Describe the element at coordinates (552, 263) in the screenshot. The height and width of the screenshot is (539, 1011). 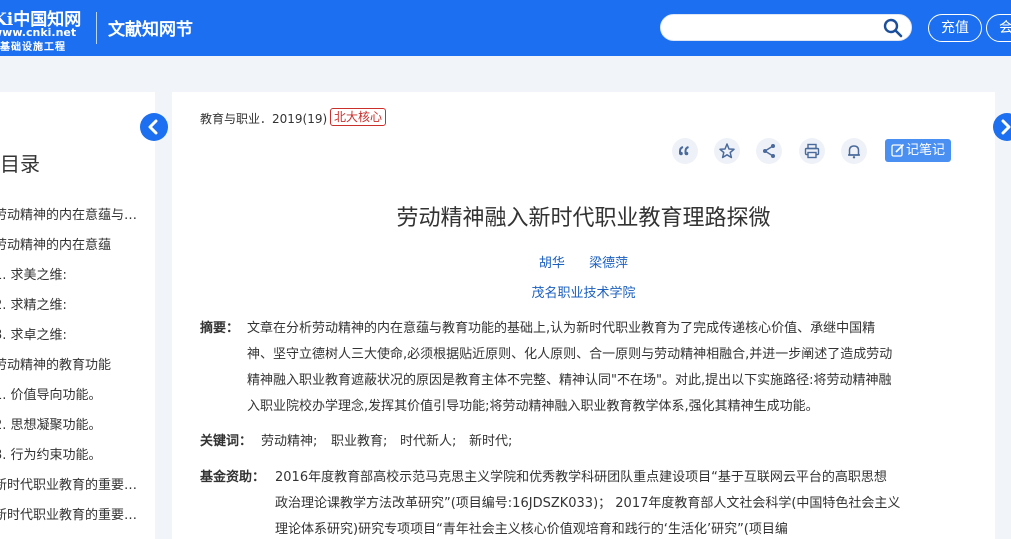
I see `author-link: 胡华` at that location.